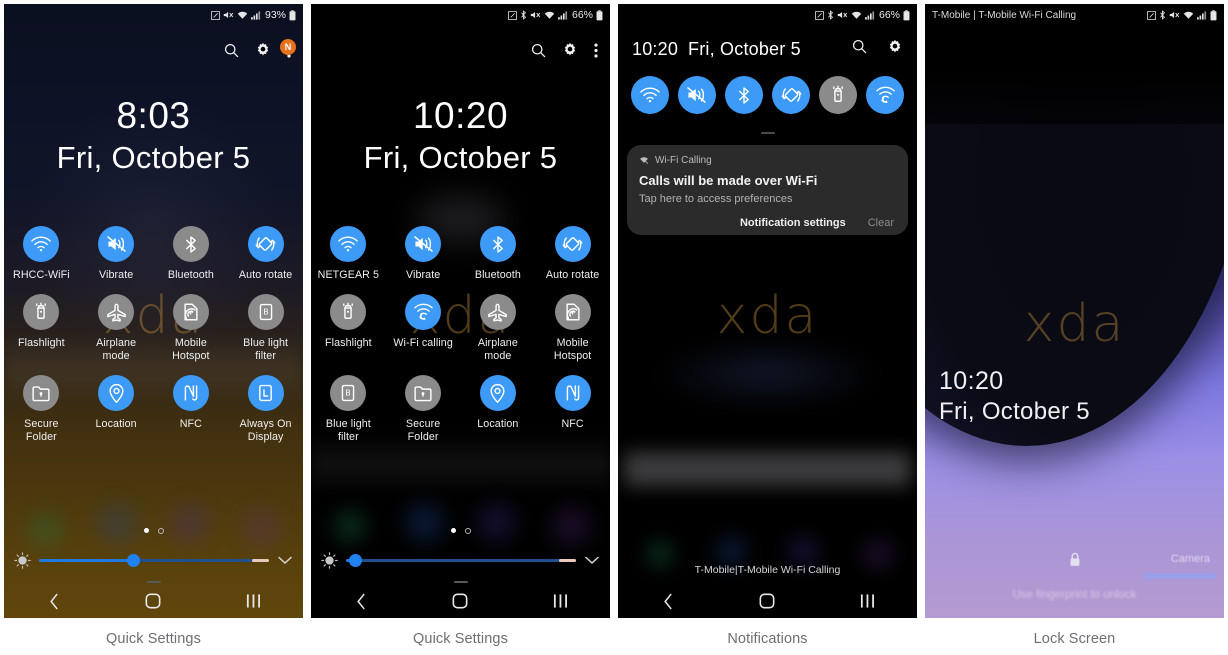 The height and width of the screenshot is (655, 1228). What do you see at coordinates (288, 50) in the screenshot?
I see `overflow-menu-icon: N` at bounding box center [288, 50].